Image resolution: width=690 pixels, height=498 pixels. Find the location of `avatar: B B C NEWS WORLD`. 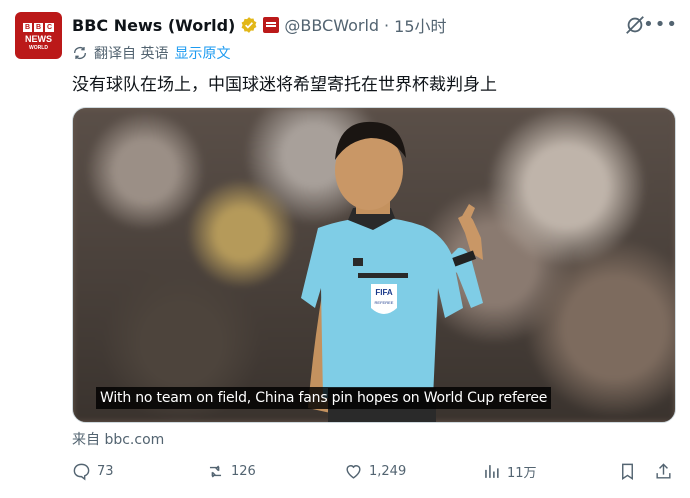

avatar: B B C NEWS WORLD is located at coordinates (38, 35).